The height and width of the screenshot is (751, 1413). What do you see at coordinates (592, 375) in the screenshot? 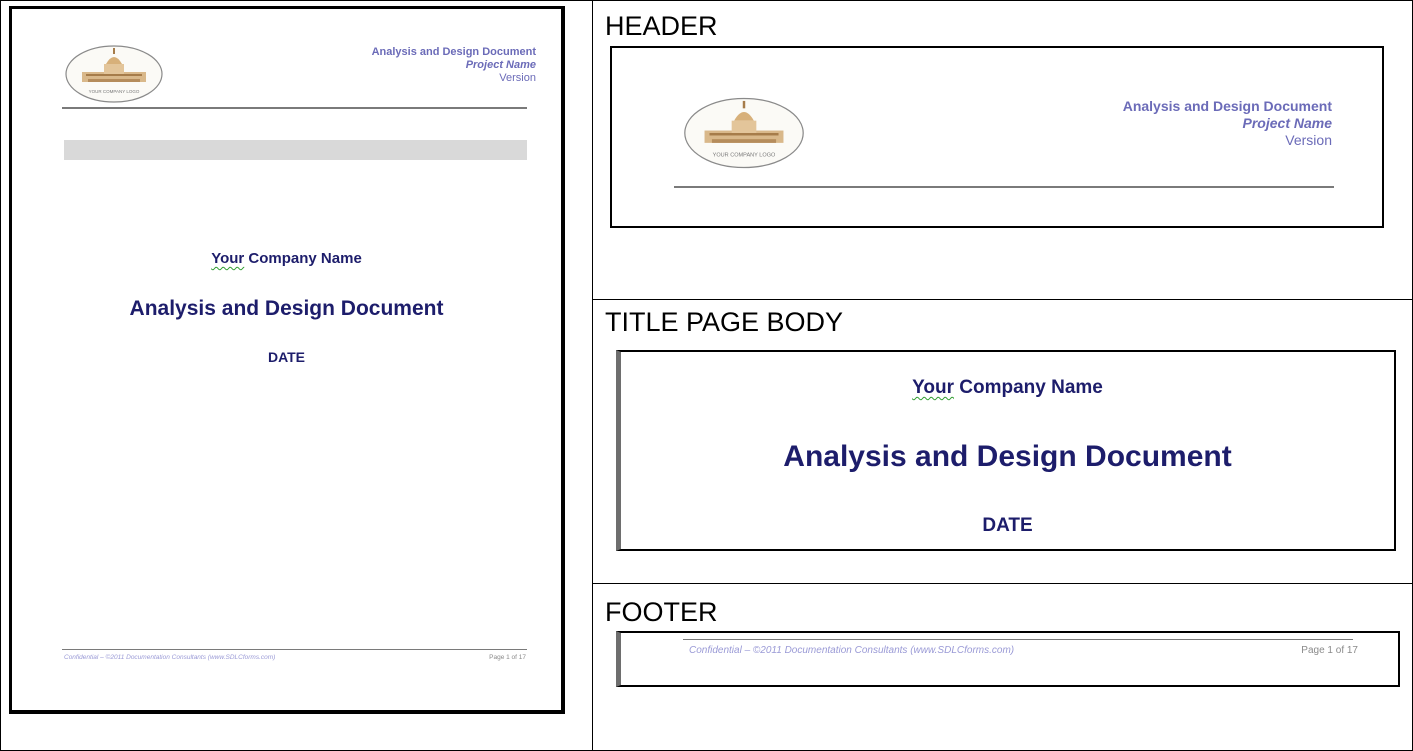
I see `column-divider` at bounding box center [592, 375].